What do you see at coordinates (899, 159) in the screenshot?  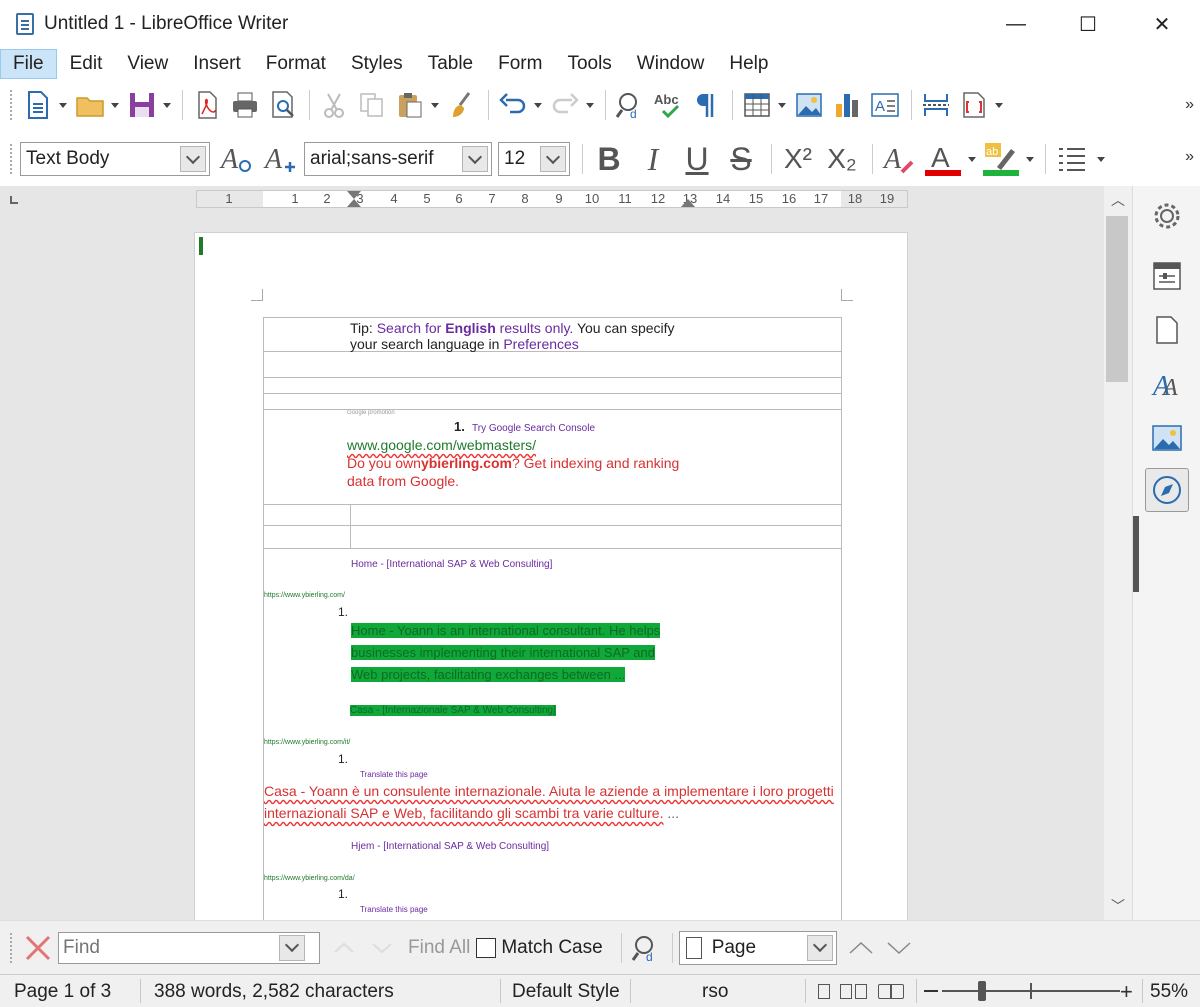 I see `clear-formatting-icon: A` at bounding box center [899, 159].